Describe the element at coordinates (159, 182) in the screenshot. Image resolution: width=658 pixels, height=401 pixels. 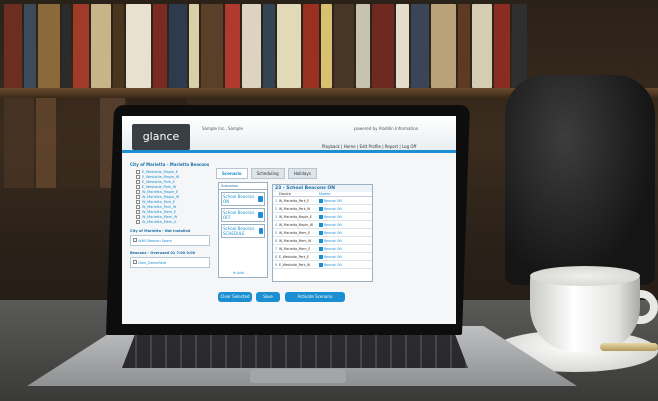
I see `sidebar-item-label: E_Westside_Park_E` at that location.